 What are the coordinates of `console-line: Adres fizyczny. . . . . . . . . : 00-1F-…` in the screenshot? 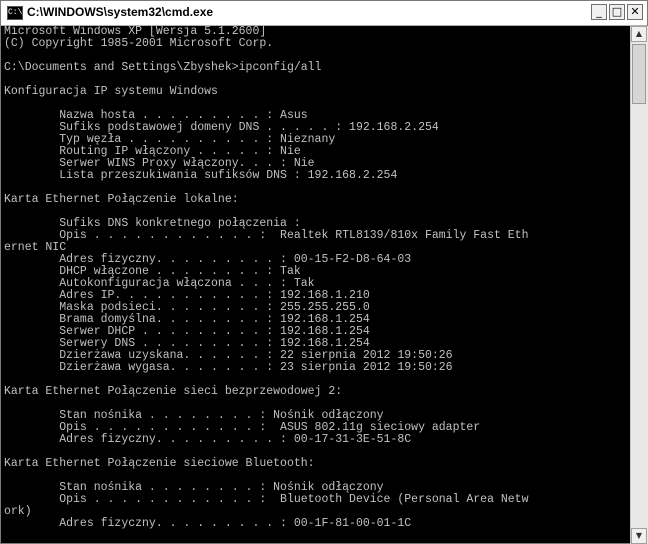 It's located at (208, 523).